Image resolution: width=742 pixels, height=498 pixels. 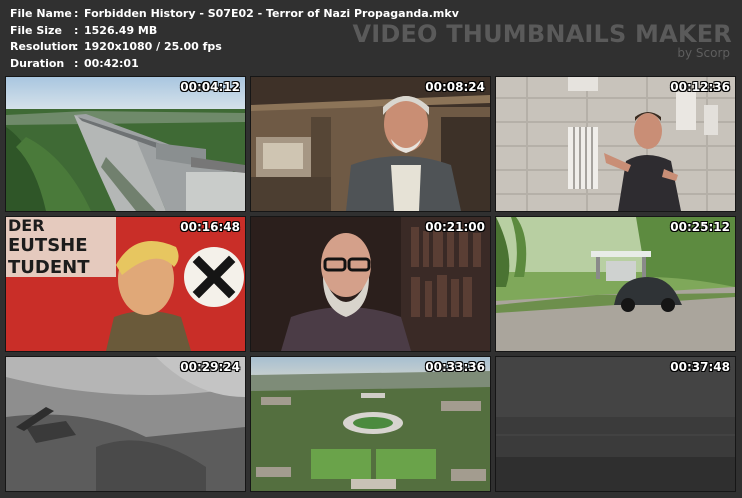 I want to click on watermark-title: VIDEO THUMBNAILS MAKER, so click(x=542, y=34).